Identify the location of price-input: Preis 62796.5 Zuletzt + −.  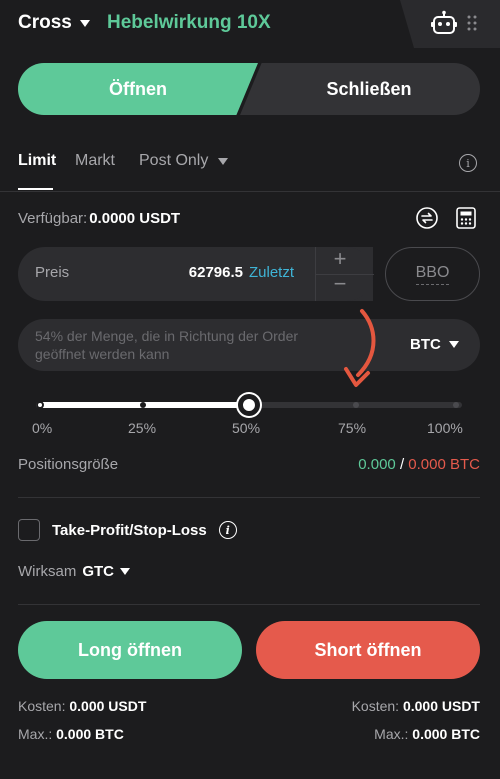
(196, 274).